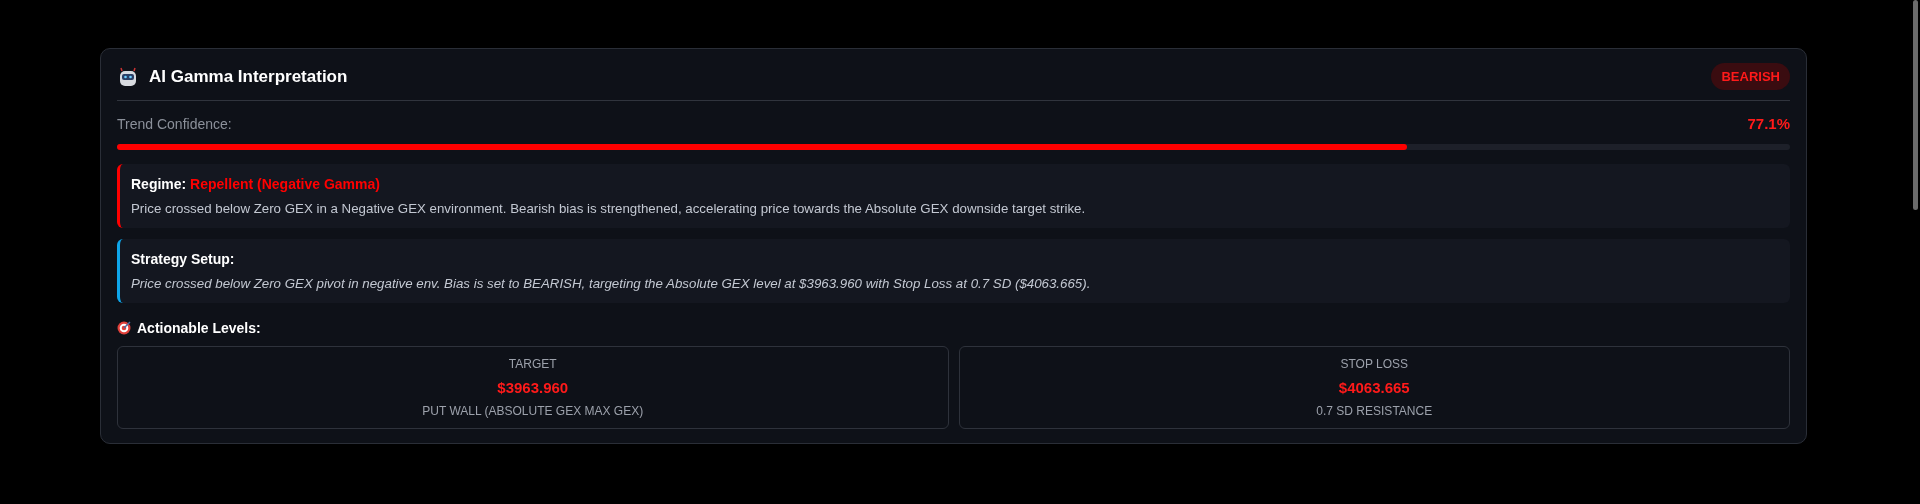 This screenshot has height=504, width=1920. Describe the element at coordinates (174, 123) in the screenshot. I see `confidence-label: Trend Confidence:` at that location.